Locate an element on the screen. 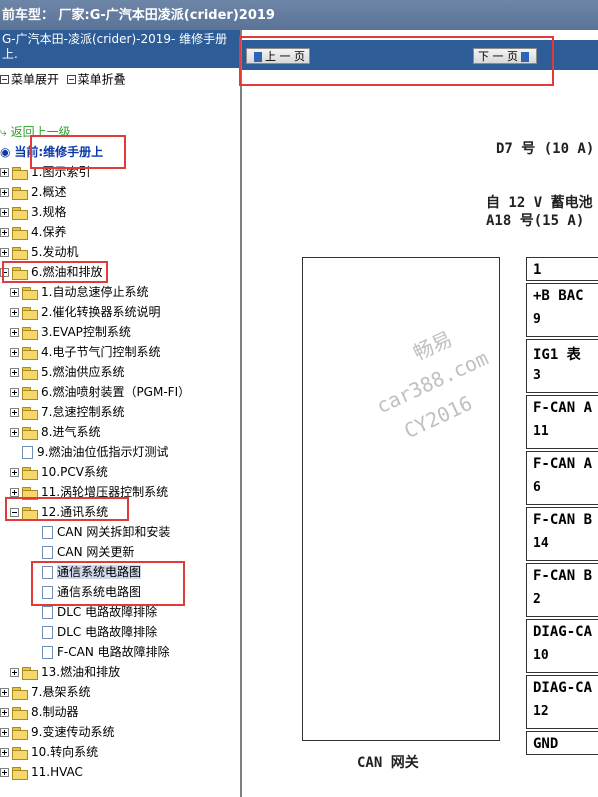  pin-number: 6 is located at coordinates (537, 487).